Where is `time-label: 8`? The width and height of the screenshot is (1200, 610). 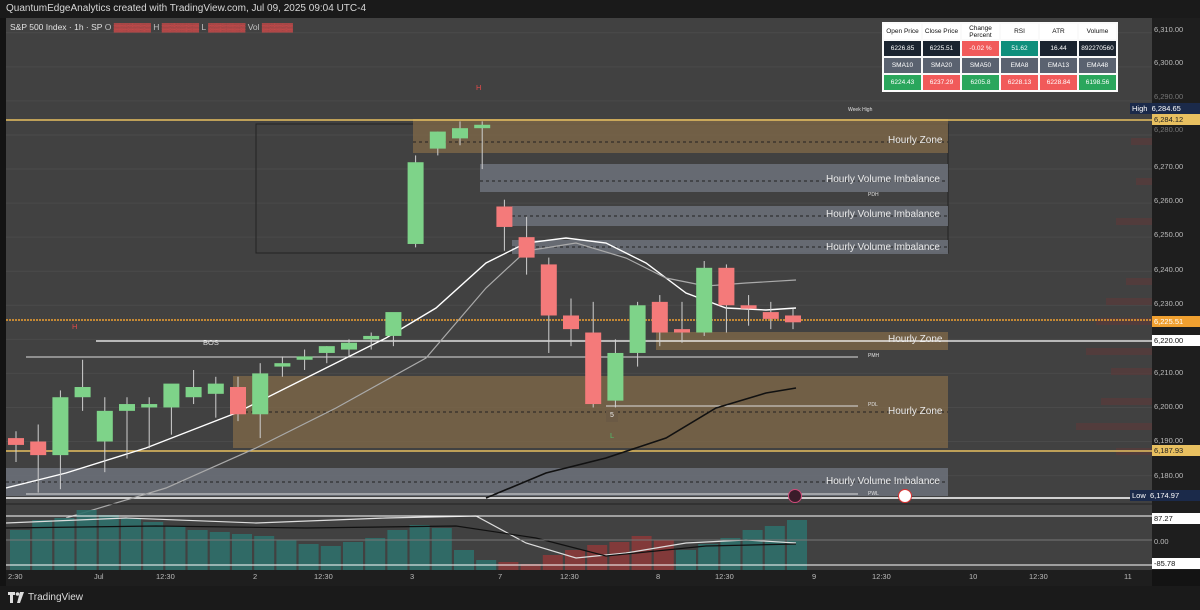
time-label: 8 is located at coordinates (658, 576).